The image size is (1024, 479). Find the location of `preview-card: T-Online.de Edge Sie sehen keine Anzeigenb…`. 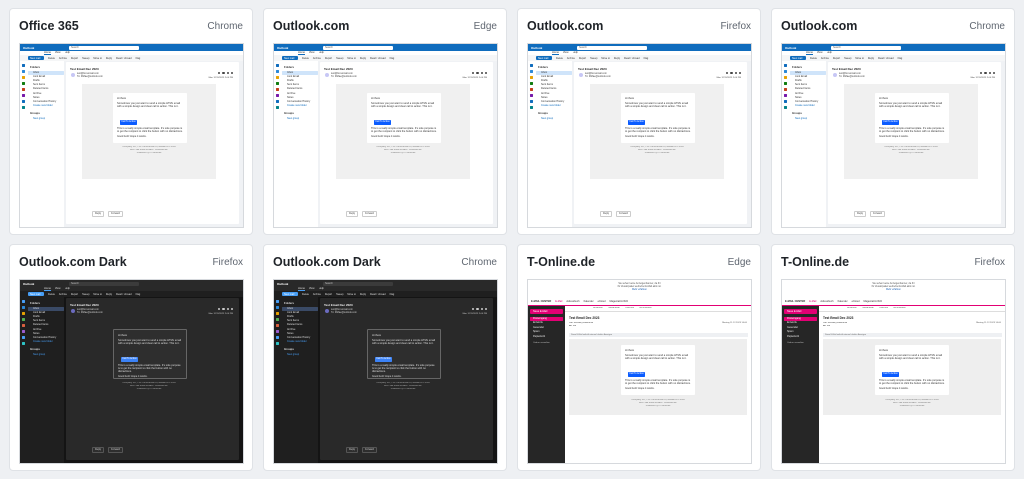

preview-card: T-Online.de Edge Sie sehen keine Anzeigenb… is located at coordinates (639, 357).